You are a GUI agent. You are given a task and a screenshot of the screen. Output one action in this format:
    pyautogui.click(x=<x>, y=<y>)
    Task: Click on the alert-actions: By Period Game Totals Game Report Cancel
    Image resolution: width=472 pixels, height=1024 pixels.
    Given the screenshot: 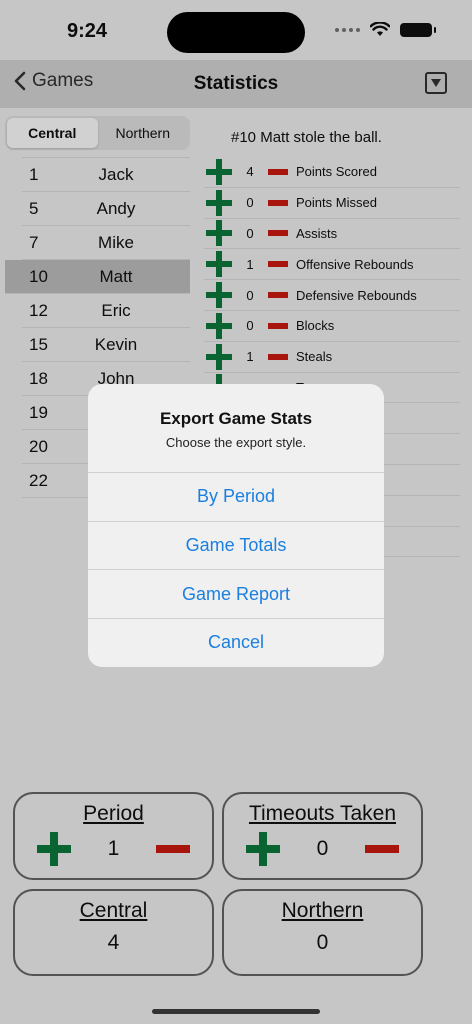 What is the action you would take?
    pyautogui.click(x=236, y=569)
    